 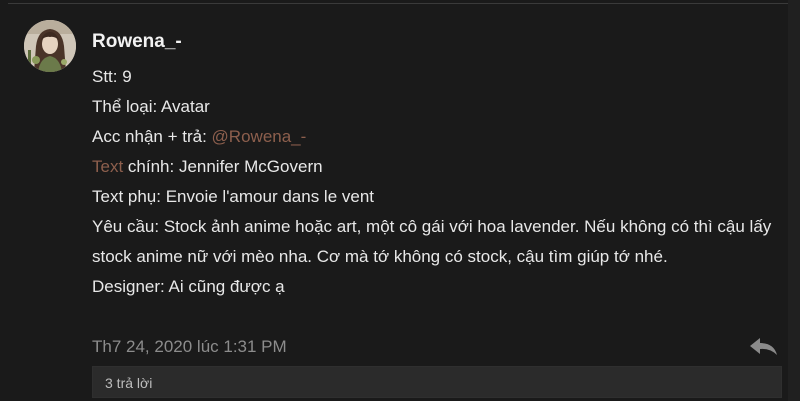 What do you see at coordinates (127, 76) in the screenshot?
I see `stt-value: 9` at bounding box center [127, 76].